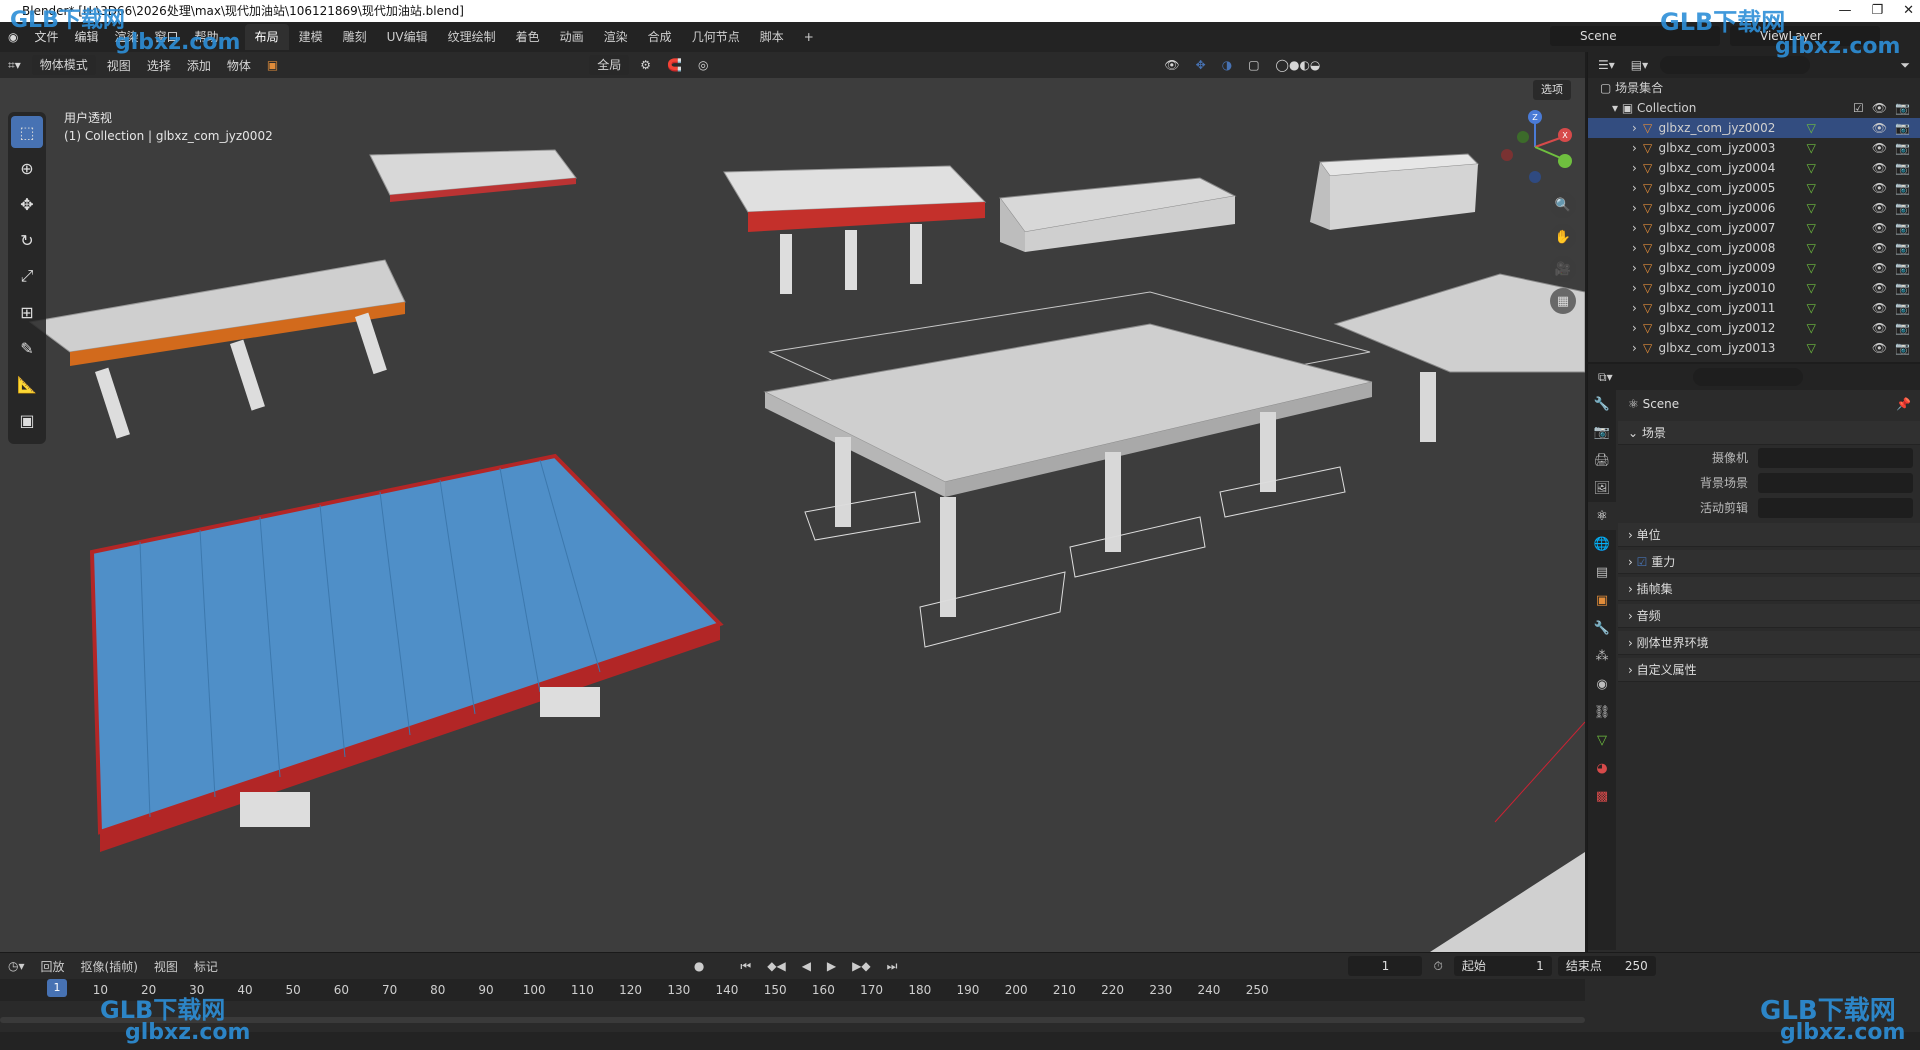  What do you see at coordinates (1201, 65) in the screenshot?
I see `gizmo-toggle-icon: ✥` at bounding box center [1201, 65].